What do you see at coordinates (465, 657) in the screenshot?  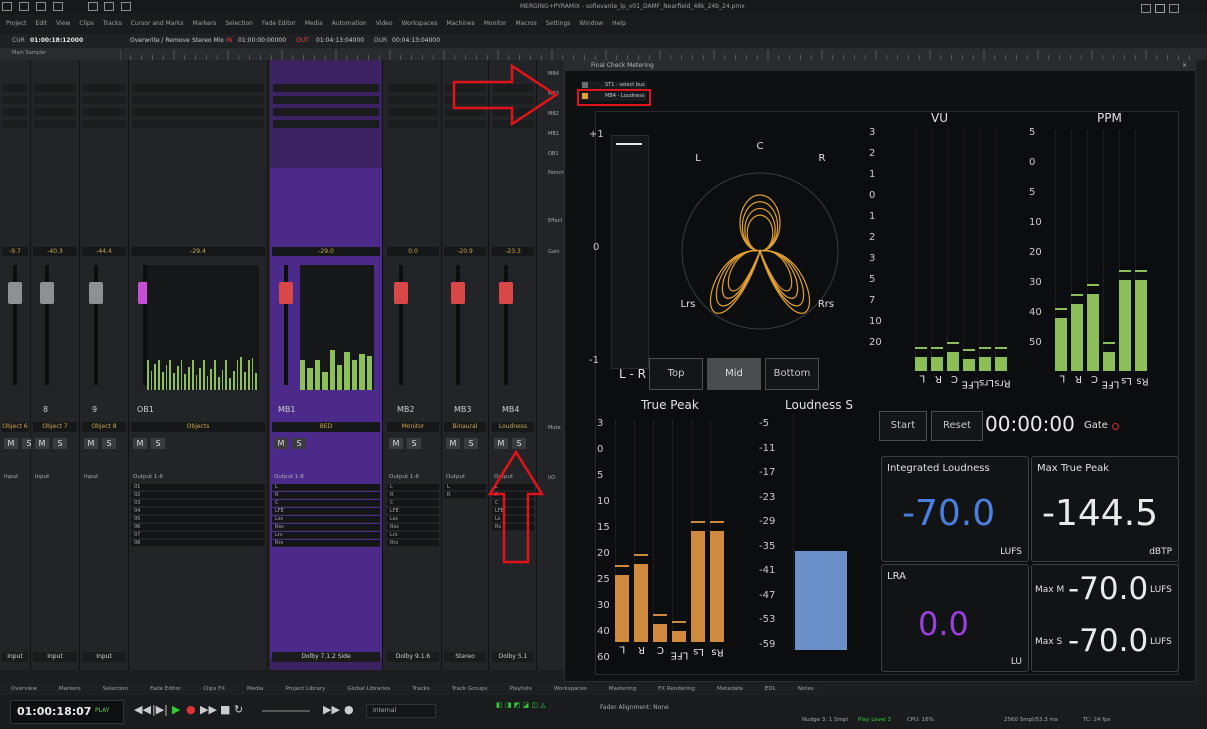 I see `strip-bus-format: Stereo` at bounding box center [465, 657].